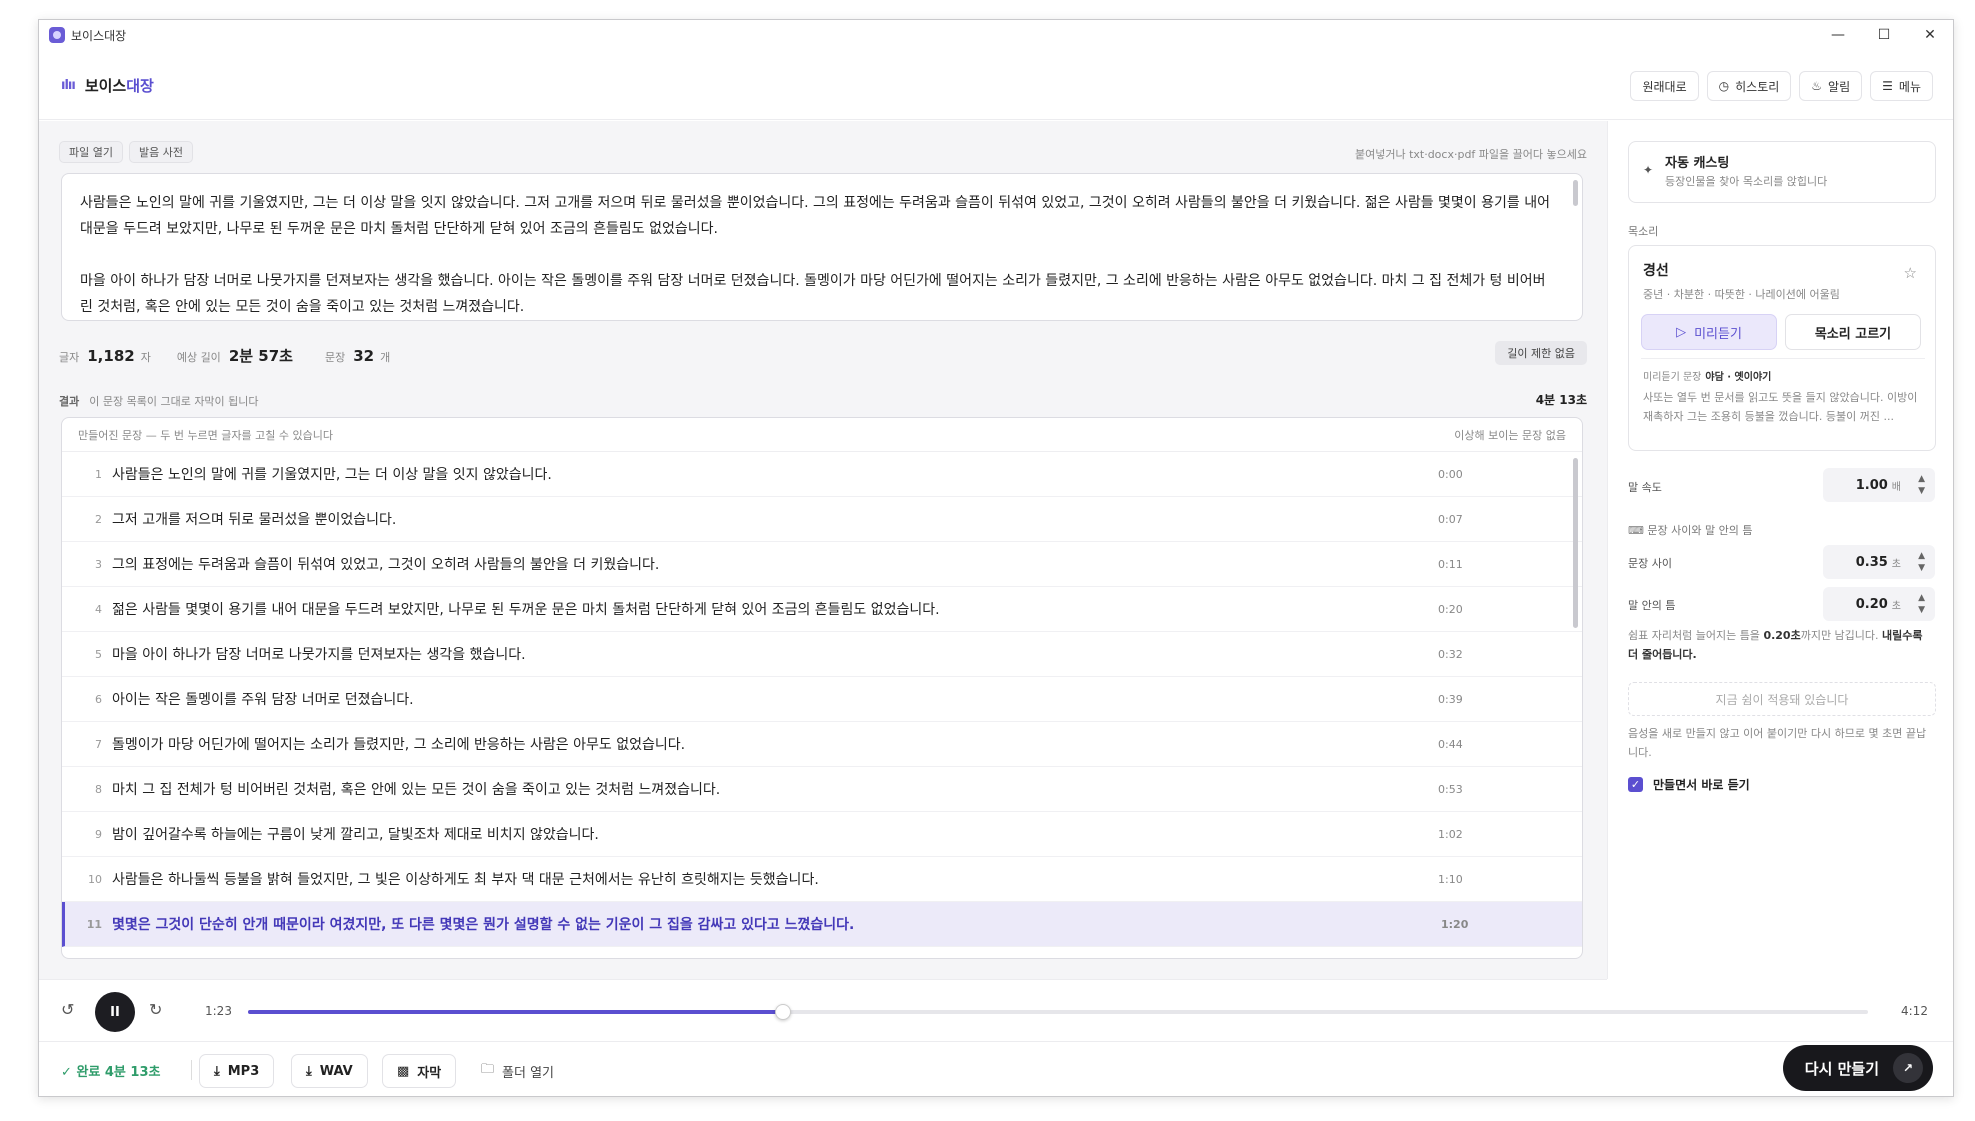 Image resolution: width=1975 pixels, height=1121 pixels. What do you see at coordinates (98, 834) in the screenshot?
I see `sentence-number: 9` at bounding box center [98, 834].